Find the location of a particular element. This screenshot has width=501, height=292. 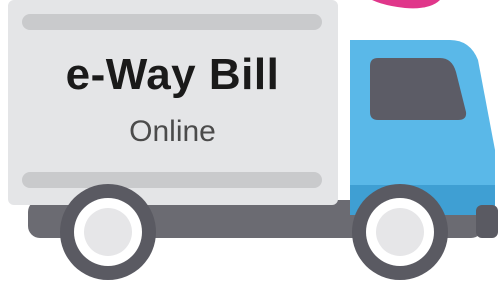

front-wheel-center is located at coordinates (400, 232).